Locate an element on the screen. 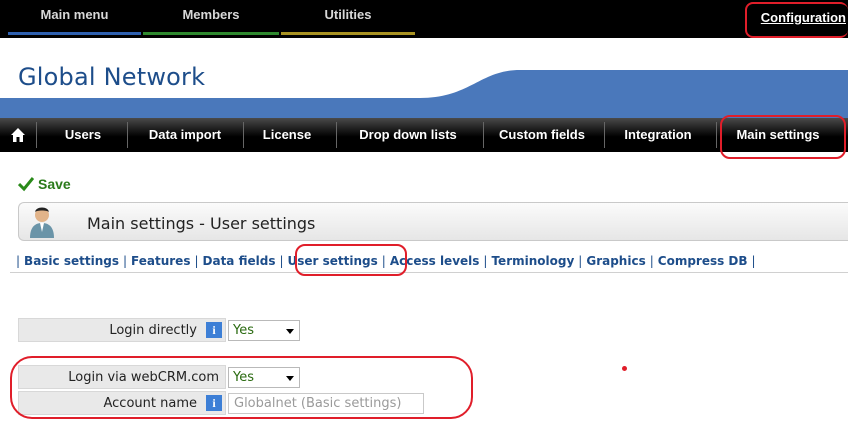  nav-license: License is located at coordinates (287, 135).